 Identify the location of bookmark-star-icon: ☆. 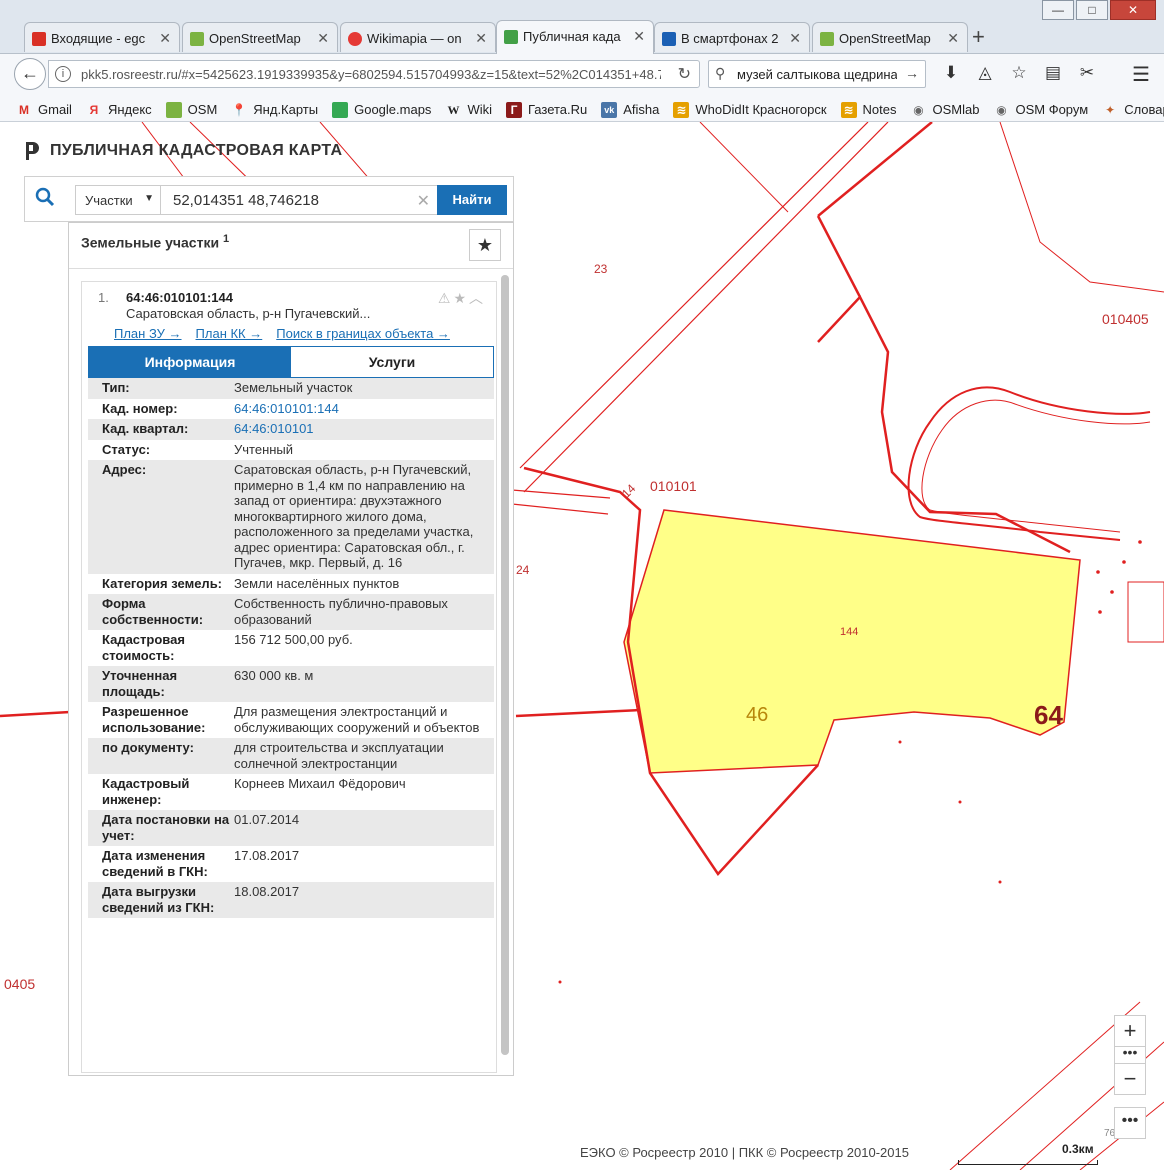
(1019, 73).